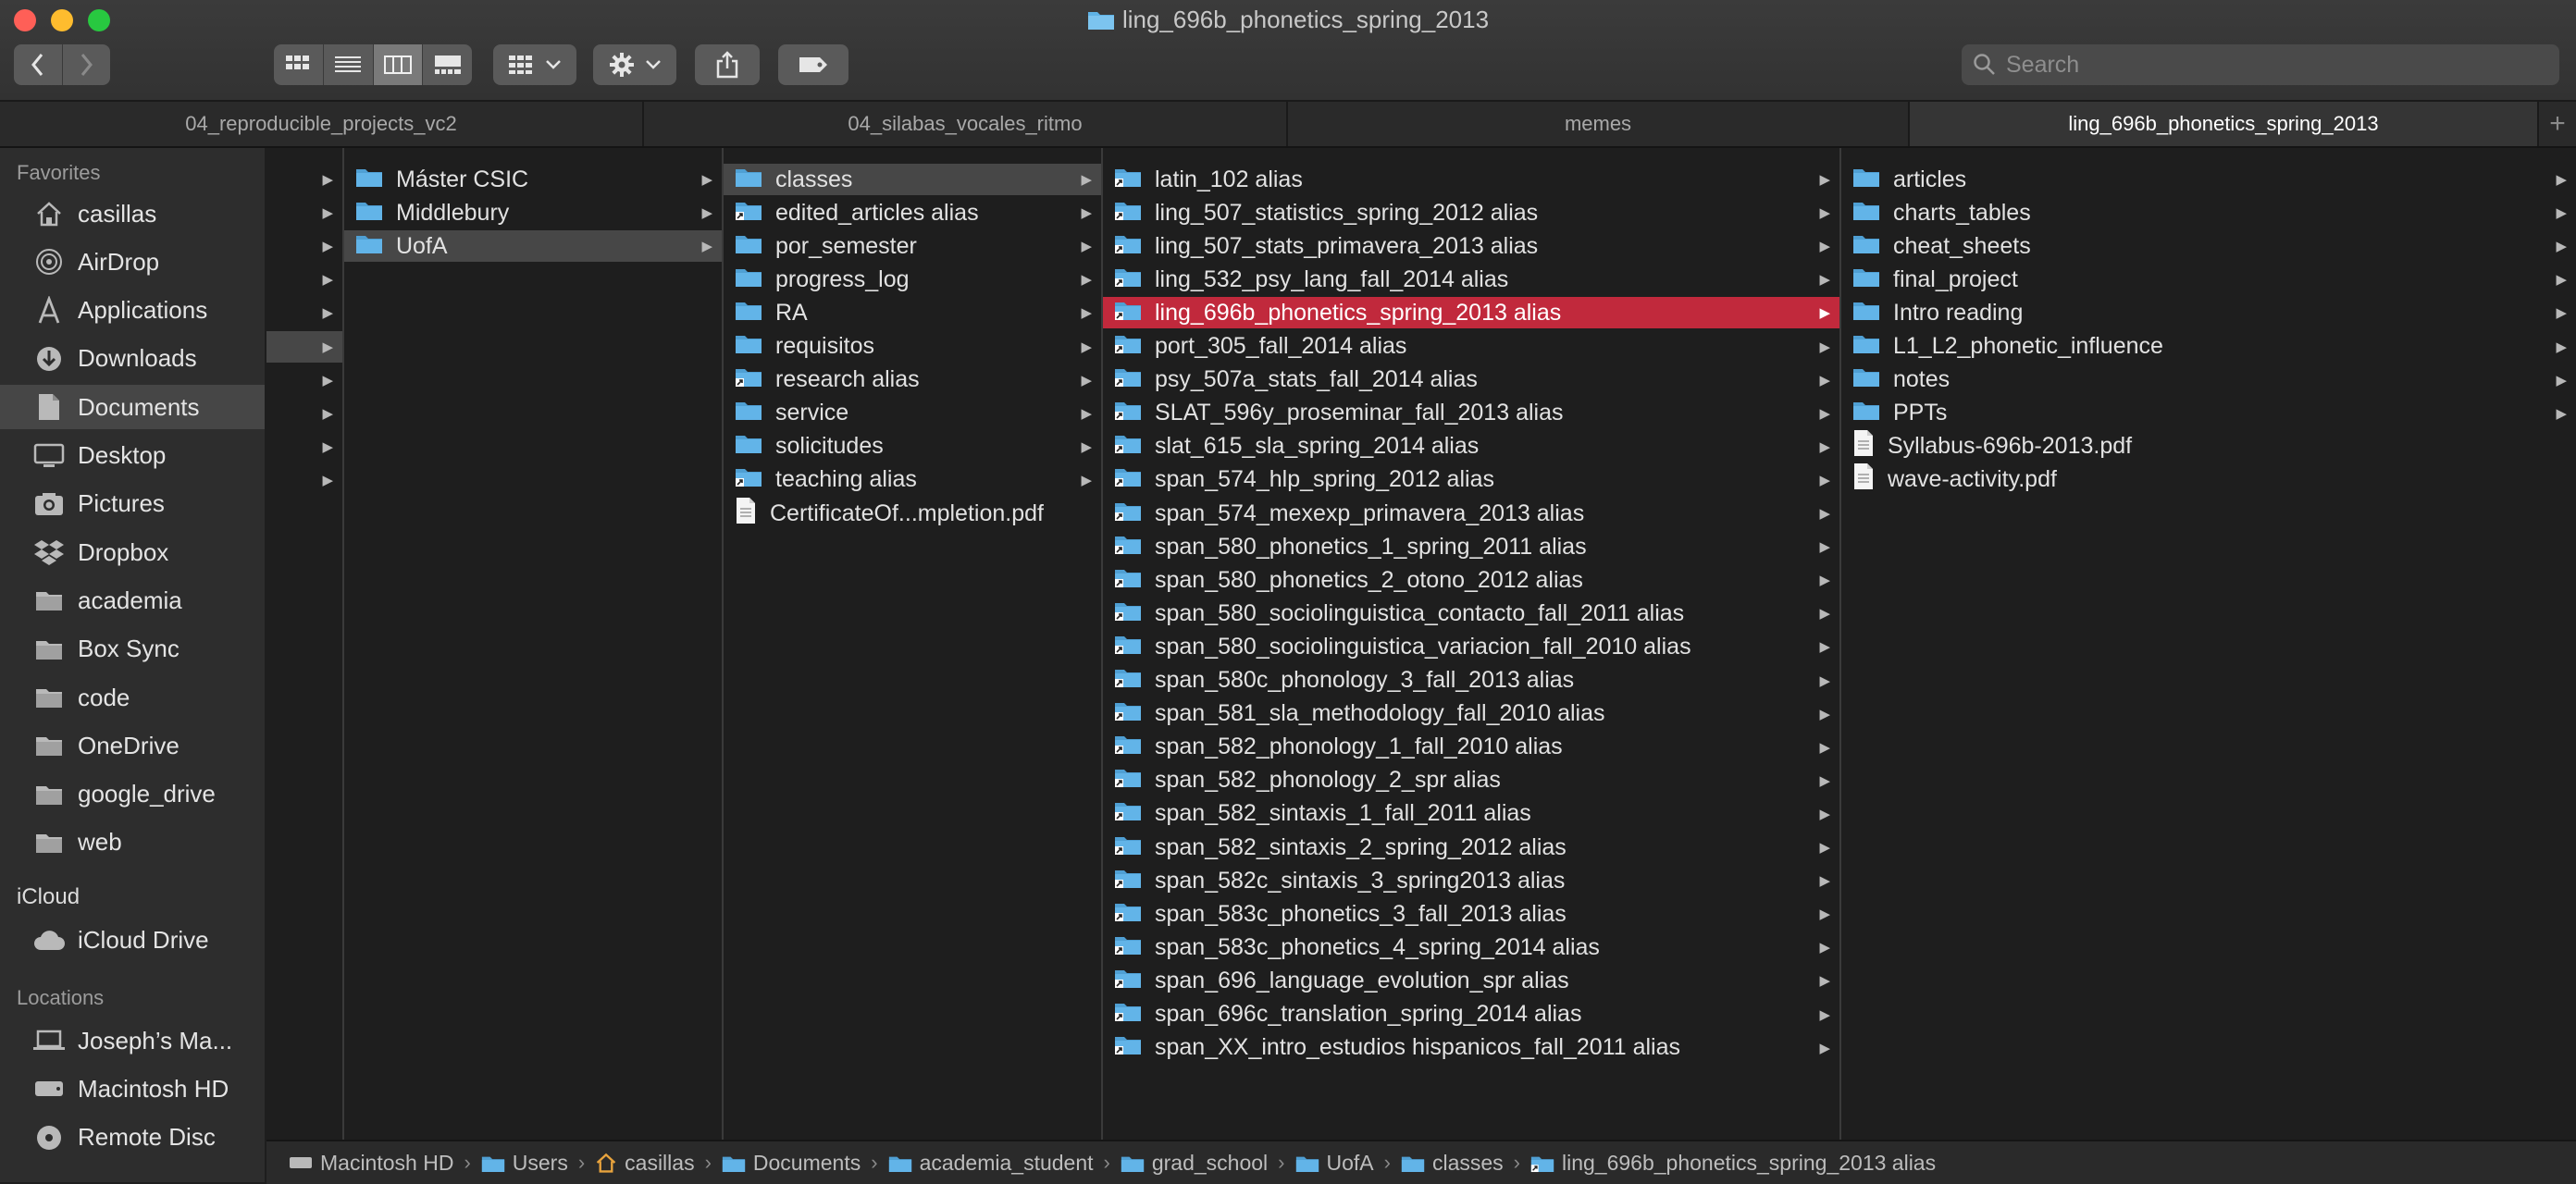 This screenshot has width=2576, height=1184. Describe the element at coordinates (2209, 347) in the screenshot. I see `list-item: L1_L2_phonetic_influence ▶` at that location.